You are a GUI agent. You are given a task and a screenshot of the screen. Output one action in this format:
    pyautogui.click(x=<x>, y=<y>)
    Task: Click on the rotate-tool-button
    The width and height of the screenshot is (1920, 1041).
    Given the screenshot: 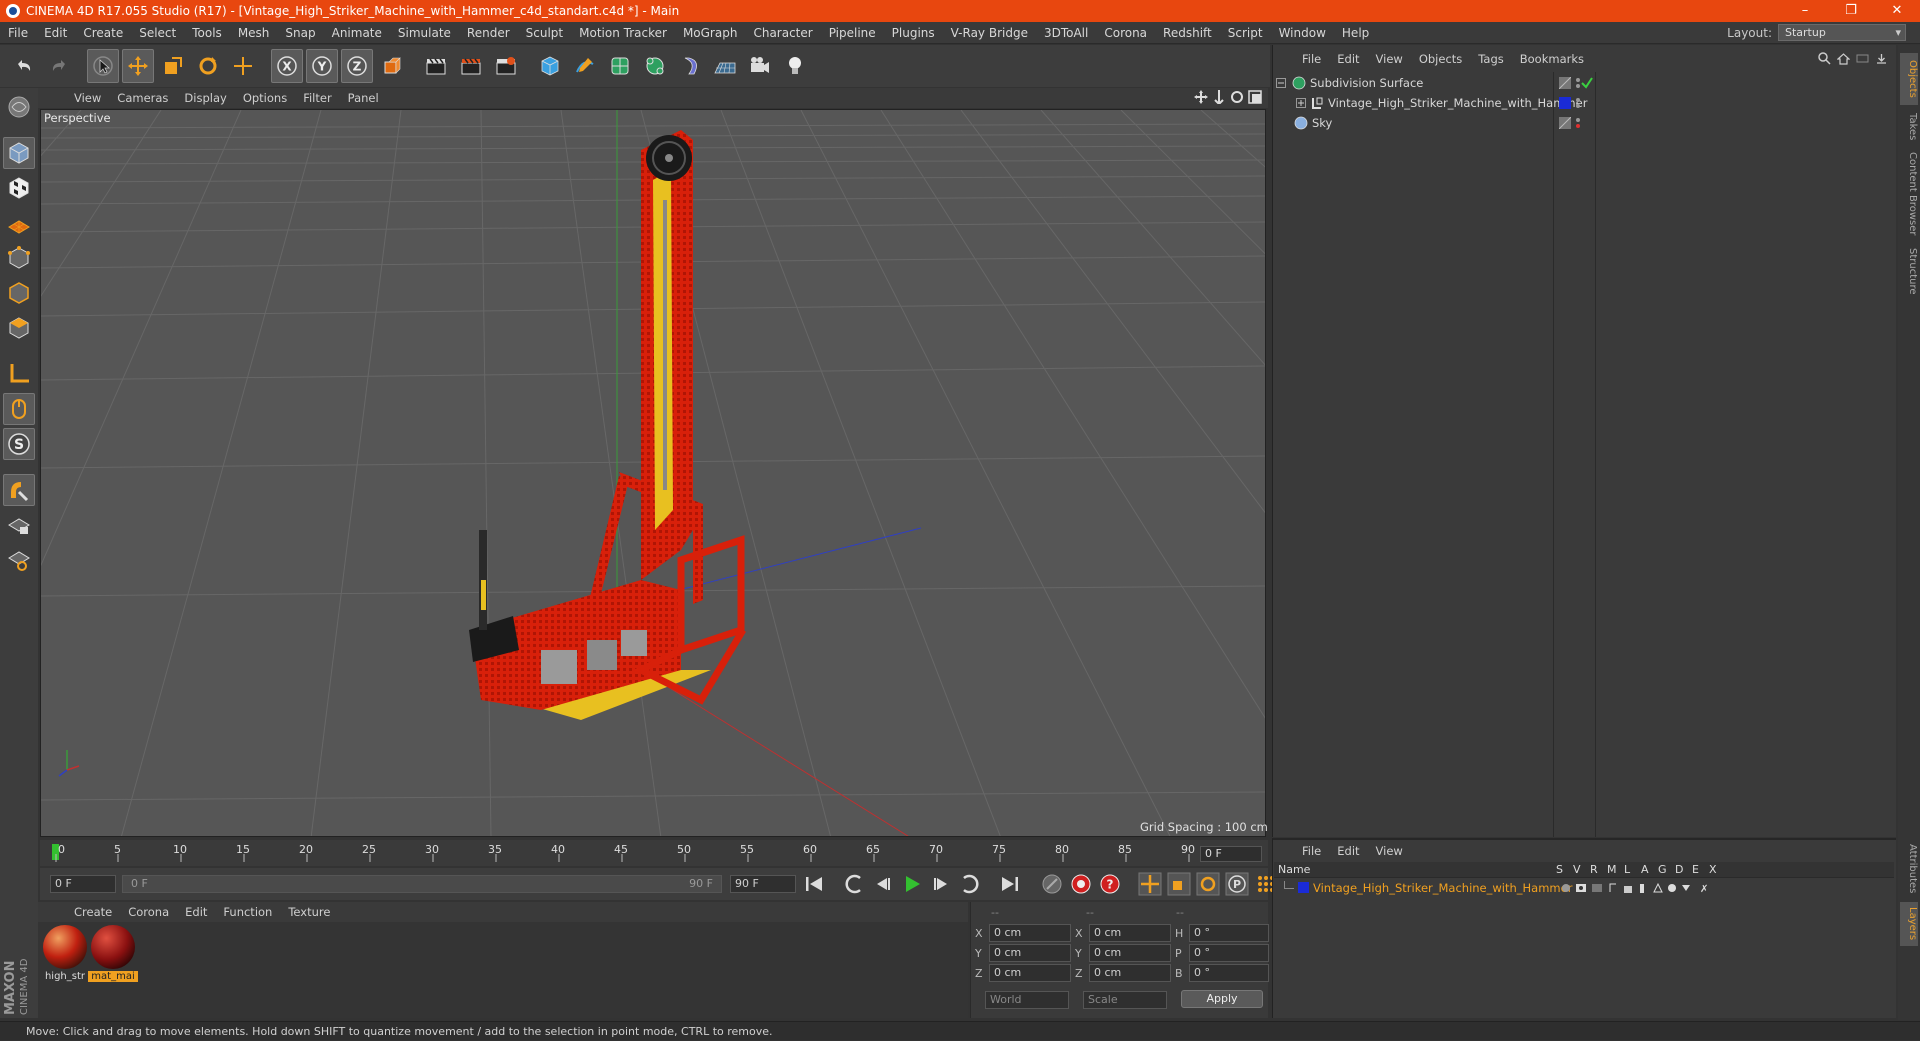 What is the action you would take?
    pyautogui.click(x=208, y=66)
    